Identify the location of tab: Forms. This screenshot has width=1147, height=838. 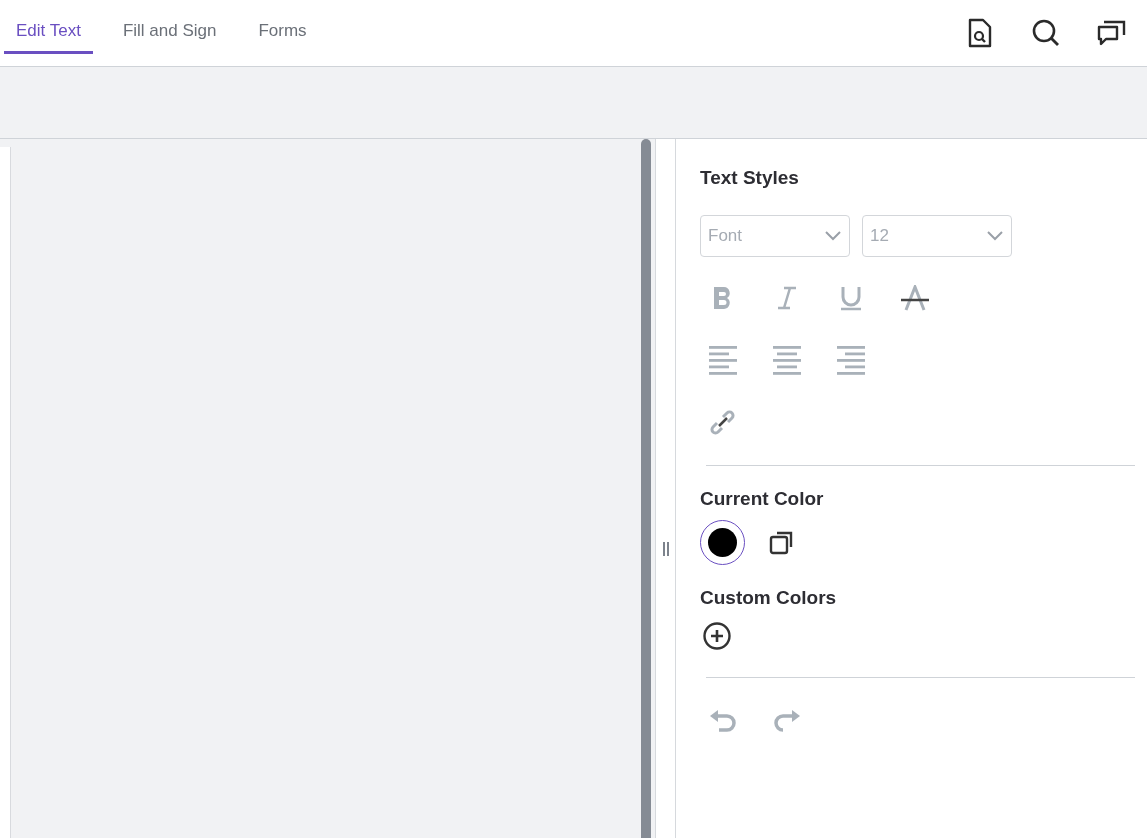
(282, 27).